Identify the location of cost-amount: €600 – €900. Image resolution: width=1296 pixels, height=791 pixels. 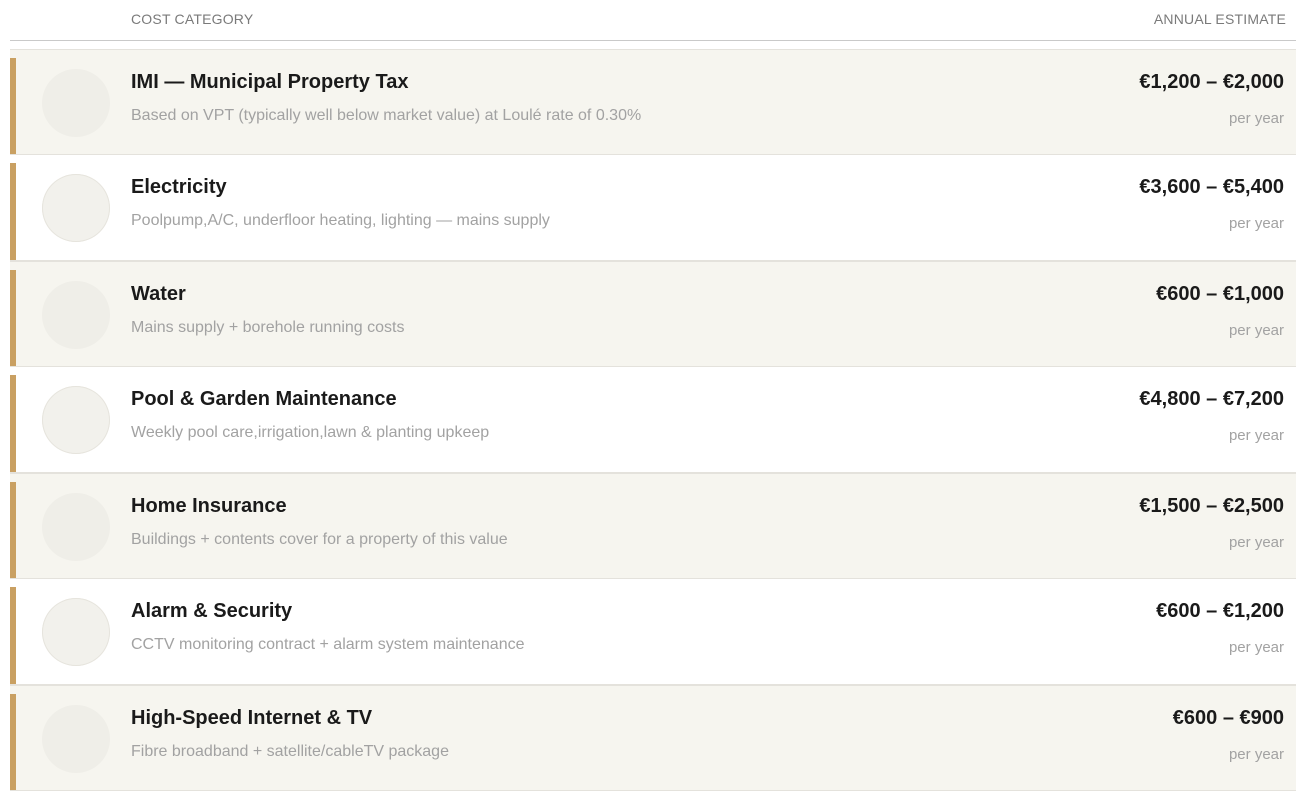
(1228, 718).